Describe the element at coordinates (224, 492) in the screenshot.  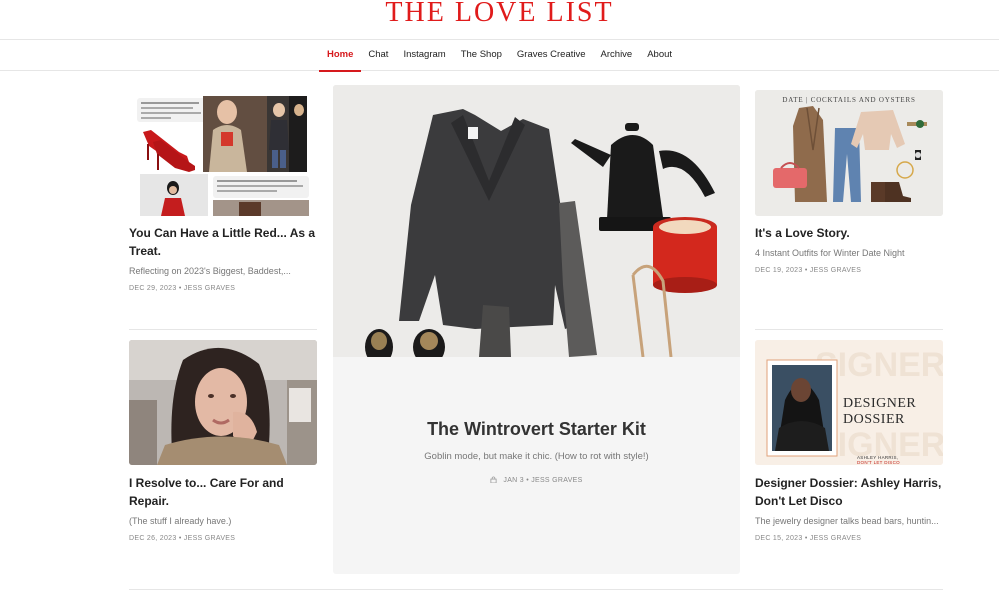
I see `post-title-care-repair: I Resolve to... Care For and Repair.` at that location.